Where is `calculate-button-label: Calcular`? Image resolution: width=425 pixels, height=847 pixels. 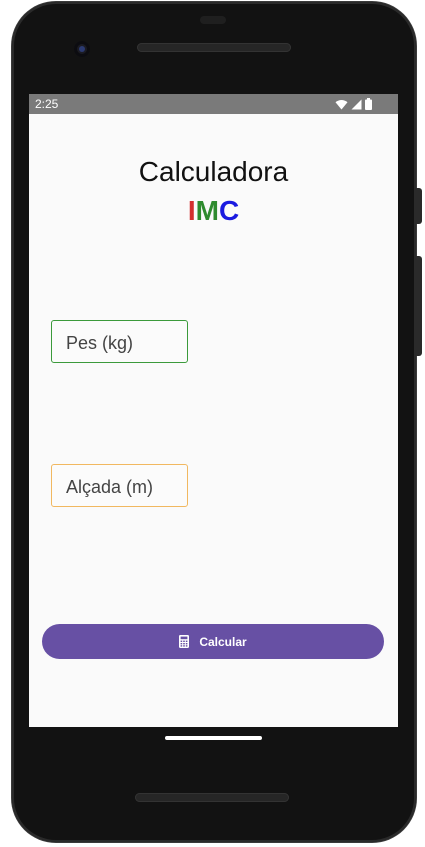 calculate-button-label: Calcular is located at coordinates (223, 641).